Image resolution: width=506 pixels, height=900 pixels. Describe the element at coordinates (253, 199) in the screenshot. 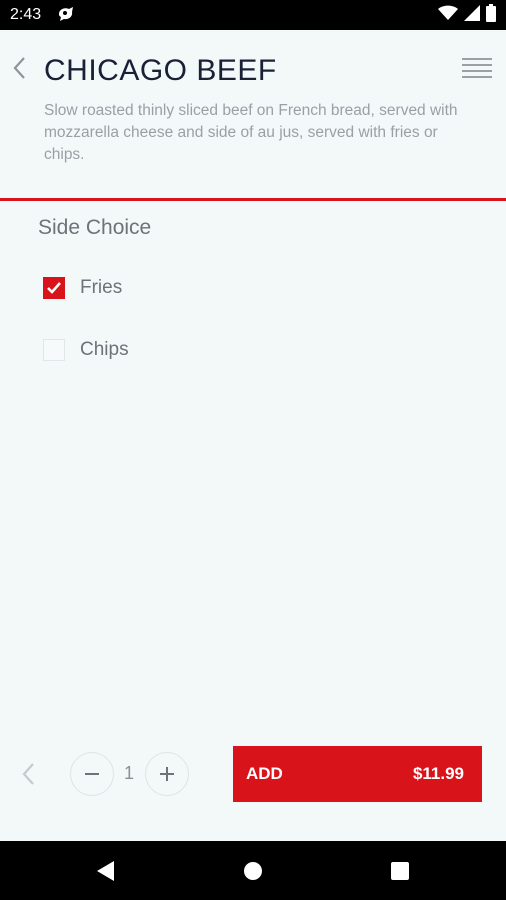

I see `header-divider` at that location.